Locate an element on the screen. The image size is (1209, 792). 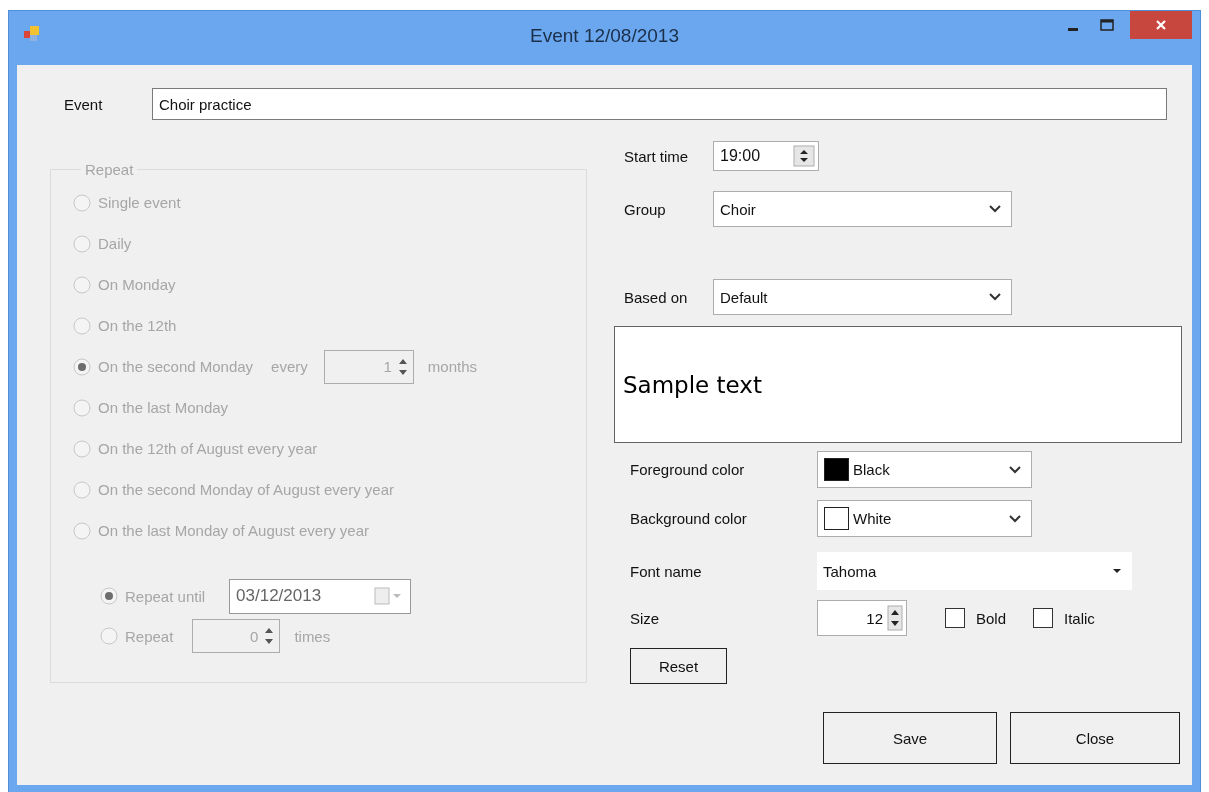
group-dropdown: Choir is located at coordinates (862, 209).